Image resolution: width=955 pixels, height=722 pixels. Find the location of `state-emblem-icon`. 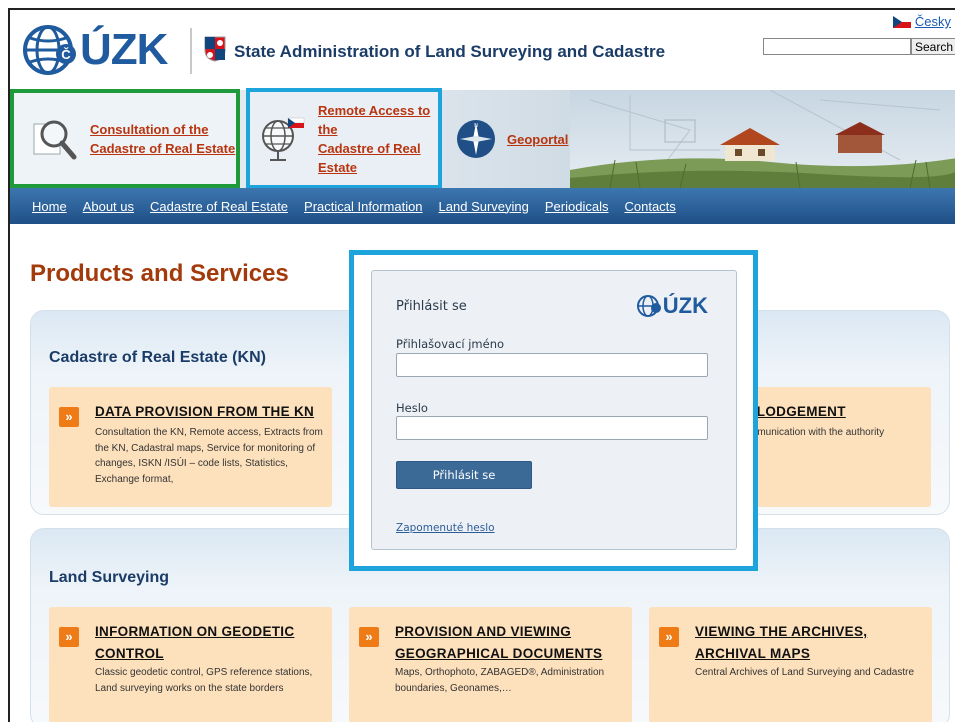

state-emblem-icon is located at coordinates (215, 49).